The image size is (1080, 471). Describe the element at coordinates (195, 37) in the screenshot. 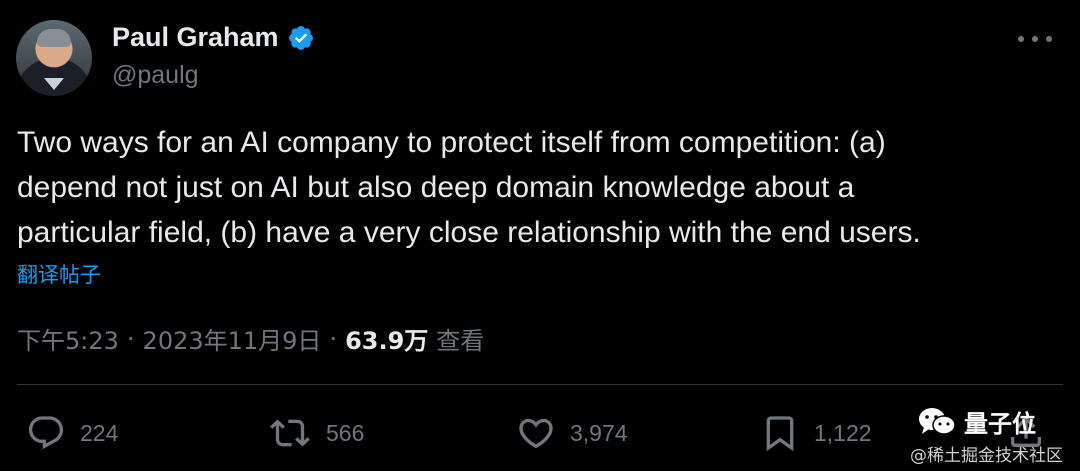

I see `author-display-name: Paul Graham` at that location.